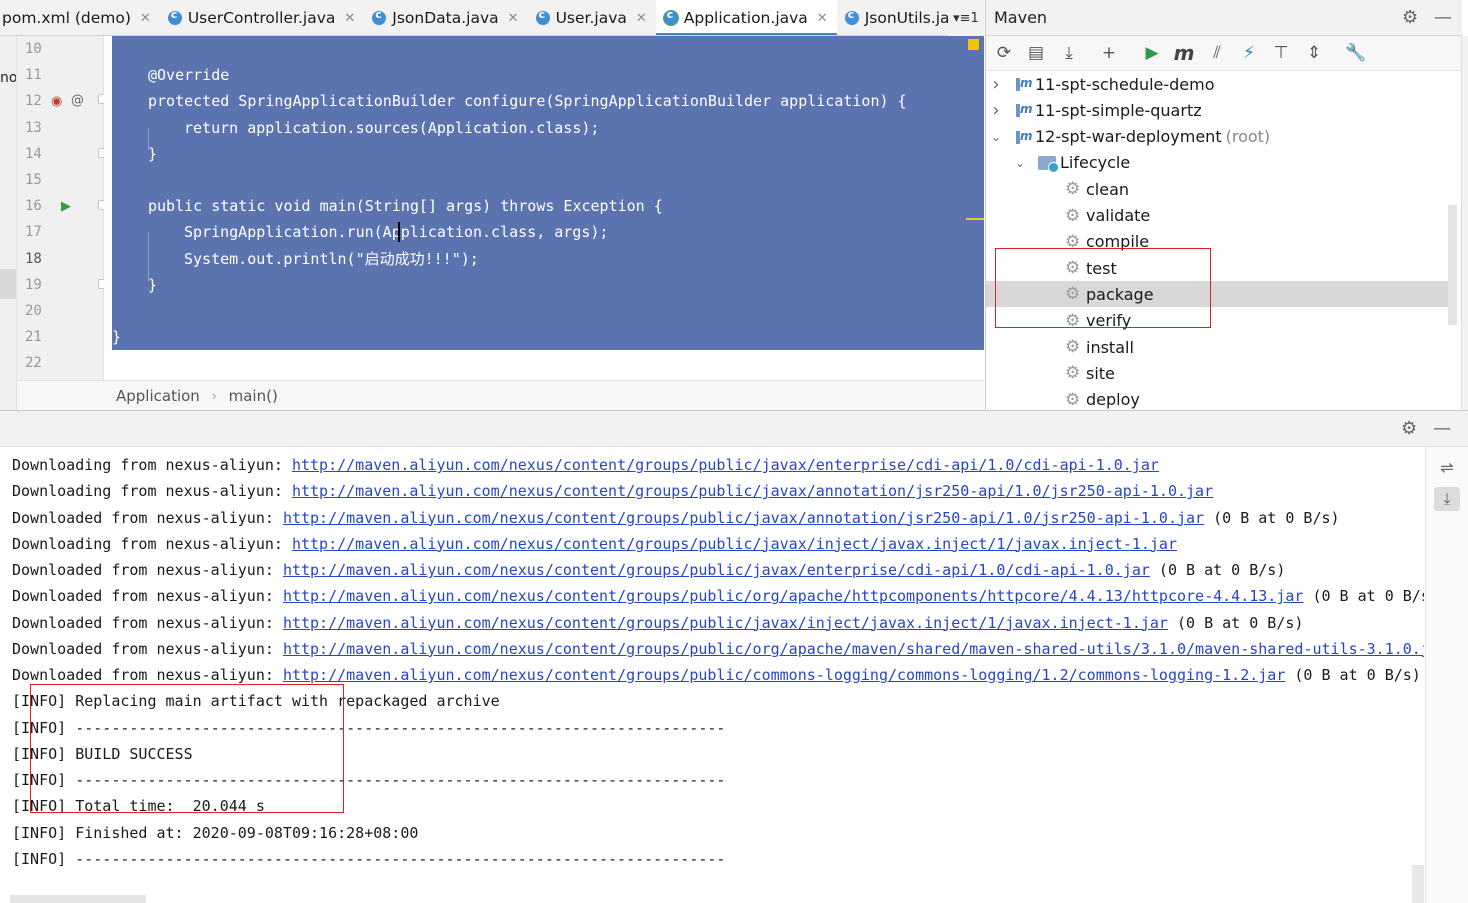  What do you see at coordinates (1217, 110) in the screenshot?
I see `tree-node-module: › m 11-spt-simple-quartz` at bounding box center [1217, 110].